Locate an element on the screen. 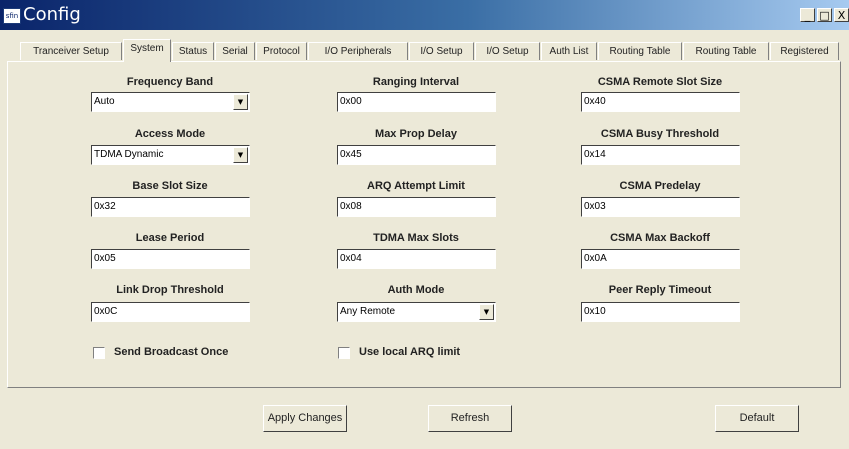  tab-registered: Registered is located at coordinates (804, 51).